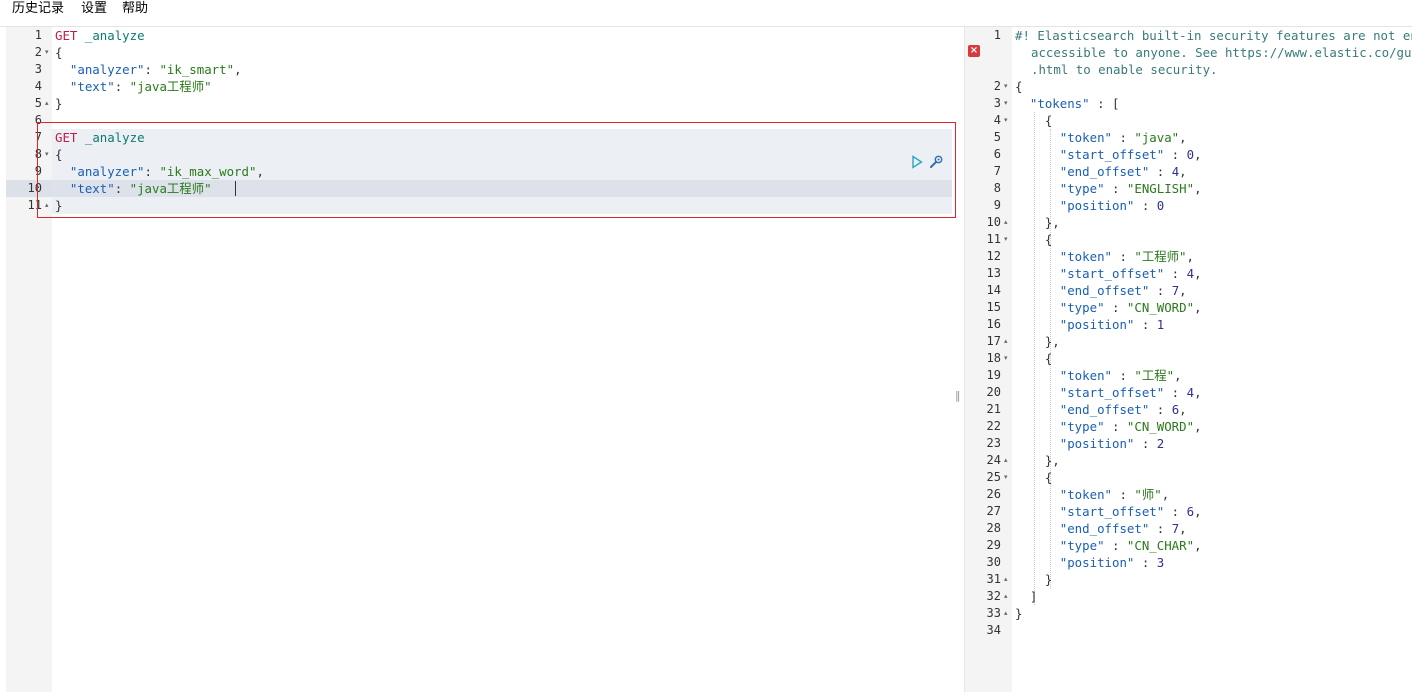 The height and width of the screenshot is (692, 1412). What do you see at coordinates (1018, 613) in the screenshot?
I see `code-line: }` at bounding box center [1018, 613].